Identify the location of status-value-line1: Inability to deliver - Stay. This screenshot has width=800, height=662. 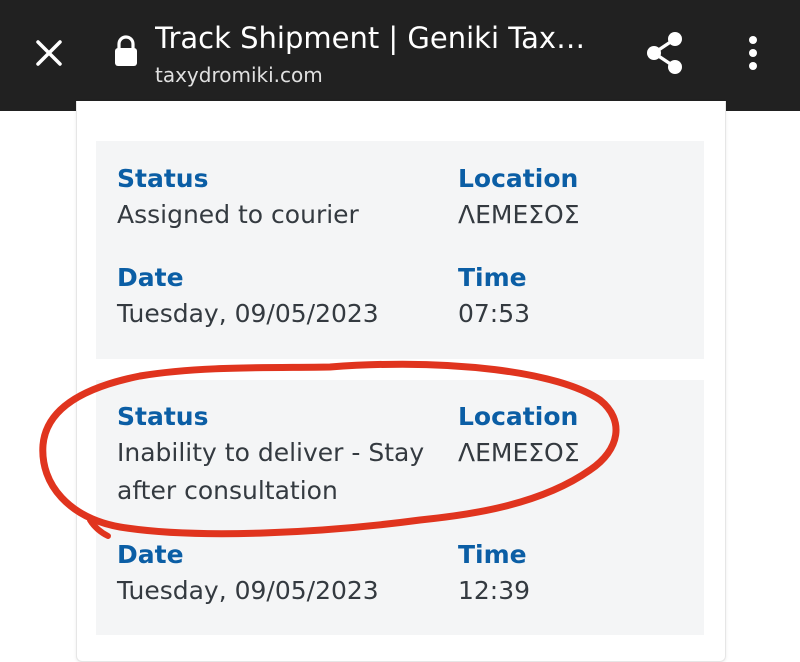
(271, 452).